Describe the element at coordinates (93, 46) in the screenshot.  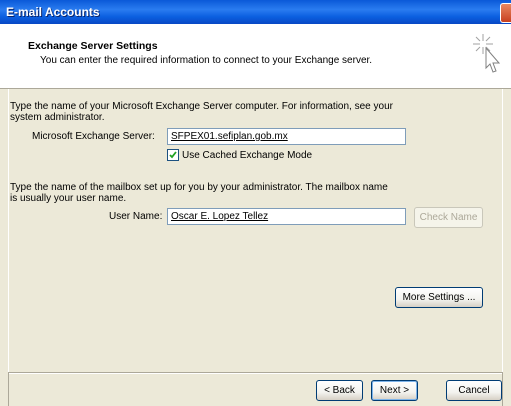
I see `header-title: Exchange Server Settings` at that location.